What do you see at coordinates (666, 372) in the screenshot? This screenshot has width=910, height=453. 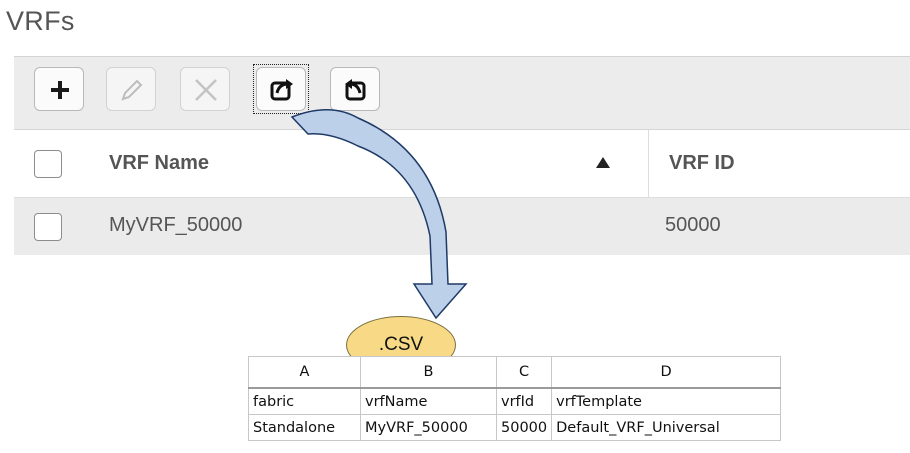 I see `column-letter: D` at bounding box center [666, 372].